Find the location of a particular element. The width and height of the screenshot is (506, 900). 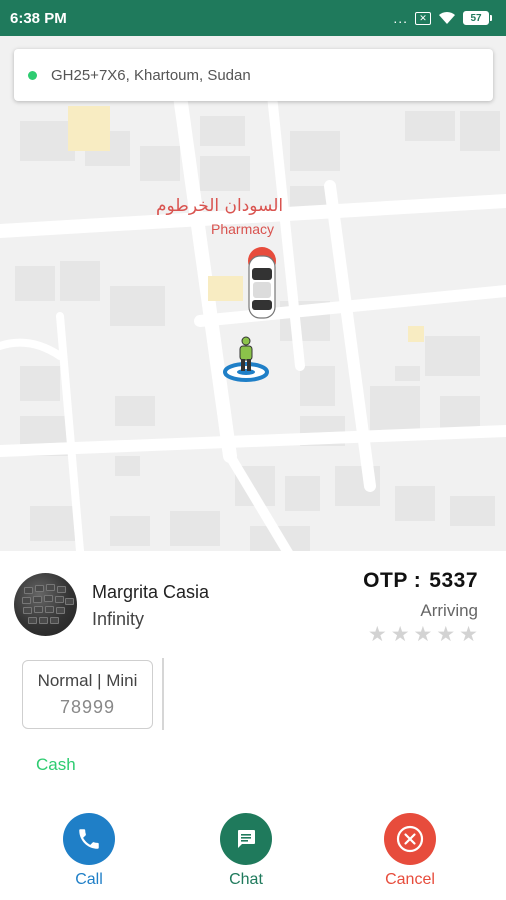

chat-icon is located at coordinates (246, 839).